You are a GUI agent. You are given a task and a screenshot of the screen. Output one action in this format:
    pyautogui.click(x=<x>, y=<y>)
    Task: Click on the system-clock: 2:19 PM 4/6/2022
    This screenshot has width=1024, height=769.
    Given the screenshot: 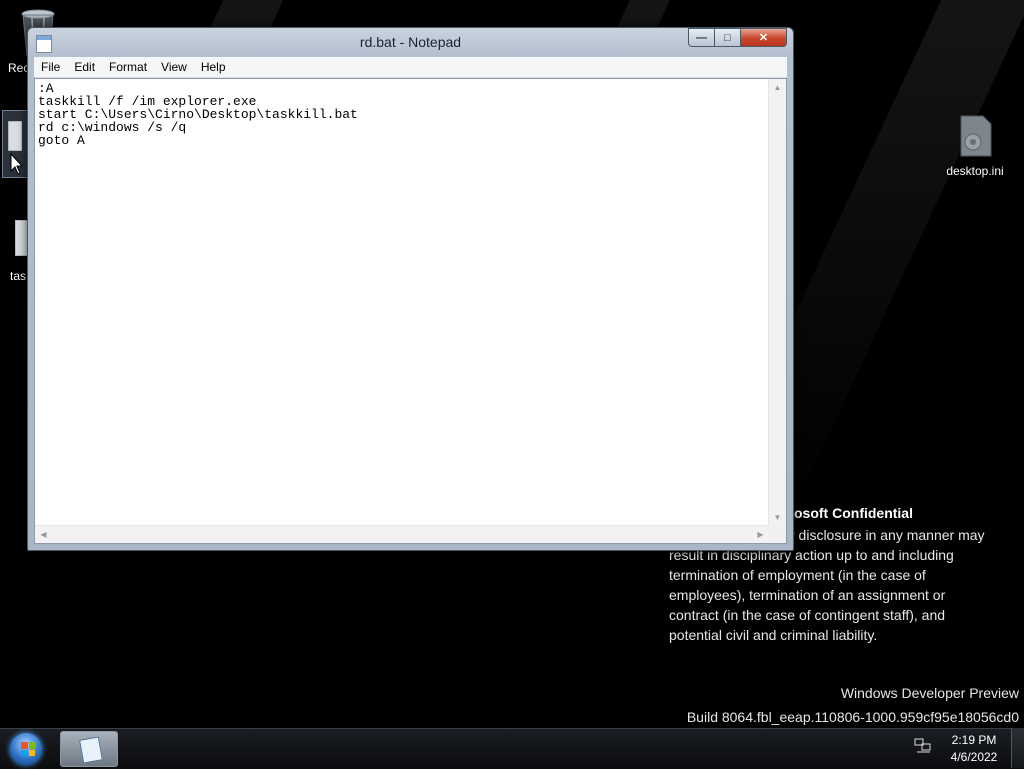 What is the action you would take?
    pyautogui.click(x=974, y=749)
    